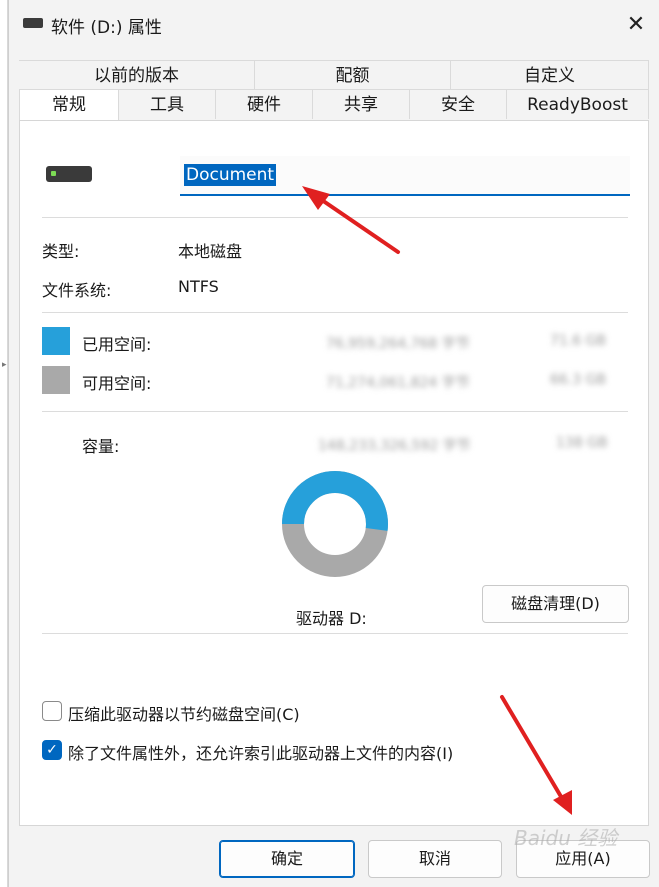 This screenshot has width=659, height=887. I want to click on volume-name-selection: Document, so click(230, 175).